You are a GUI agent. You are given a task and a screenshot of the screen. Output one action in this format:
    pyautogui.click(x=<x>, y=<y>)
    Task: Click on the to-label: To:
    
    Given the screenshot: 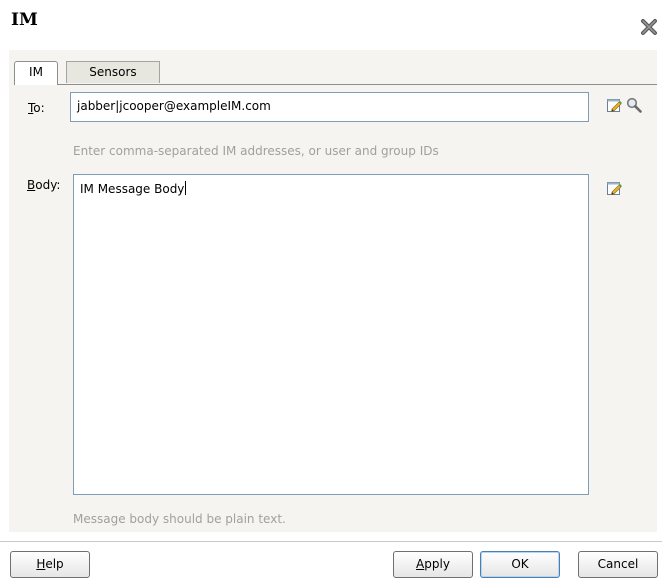 What is the action you would take?
    pyautogui.click(x=36, y=108)
    